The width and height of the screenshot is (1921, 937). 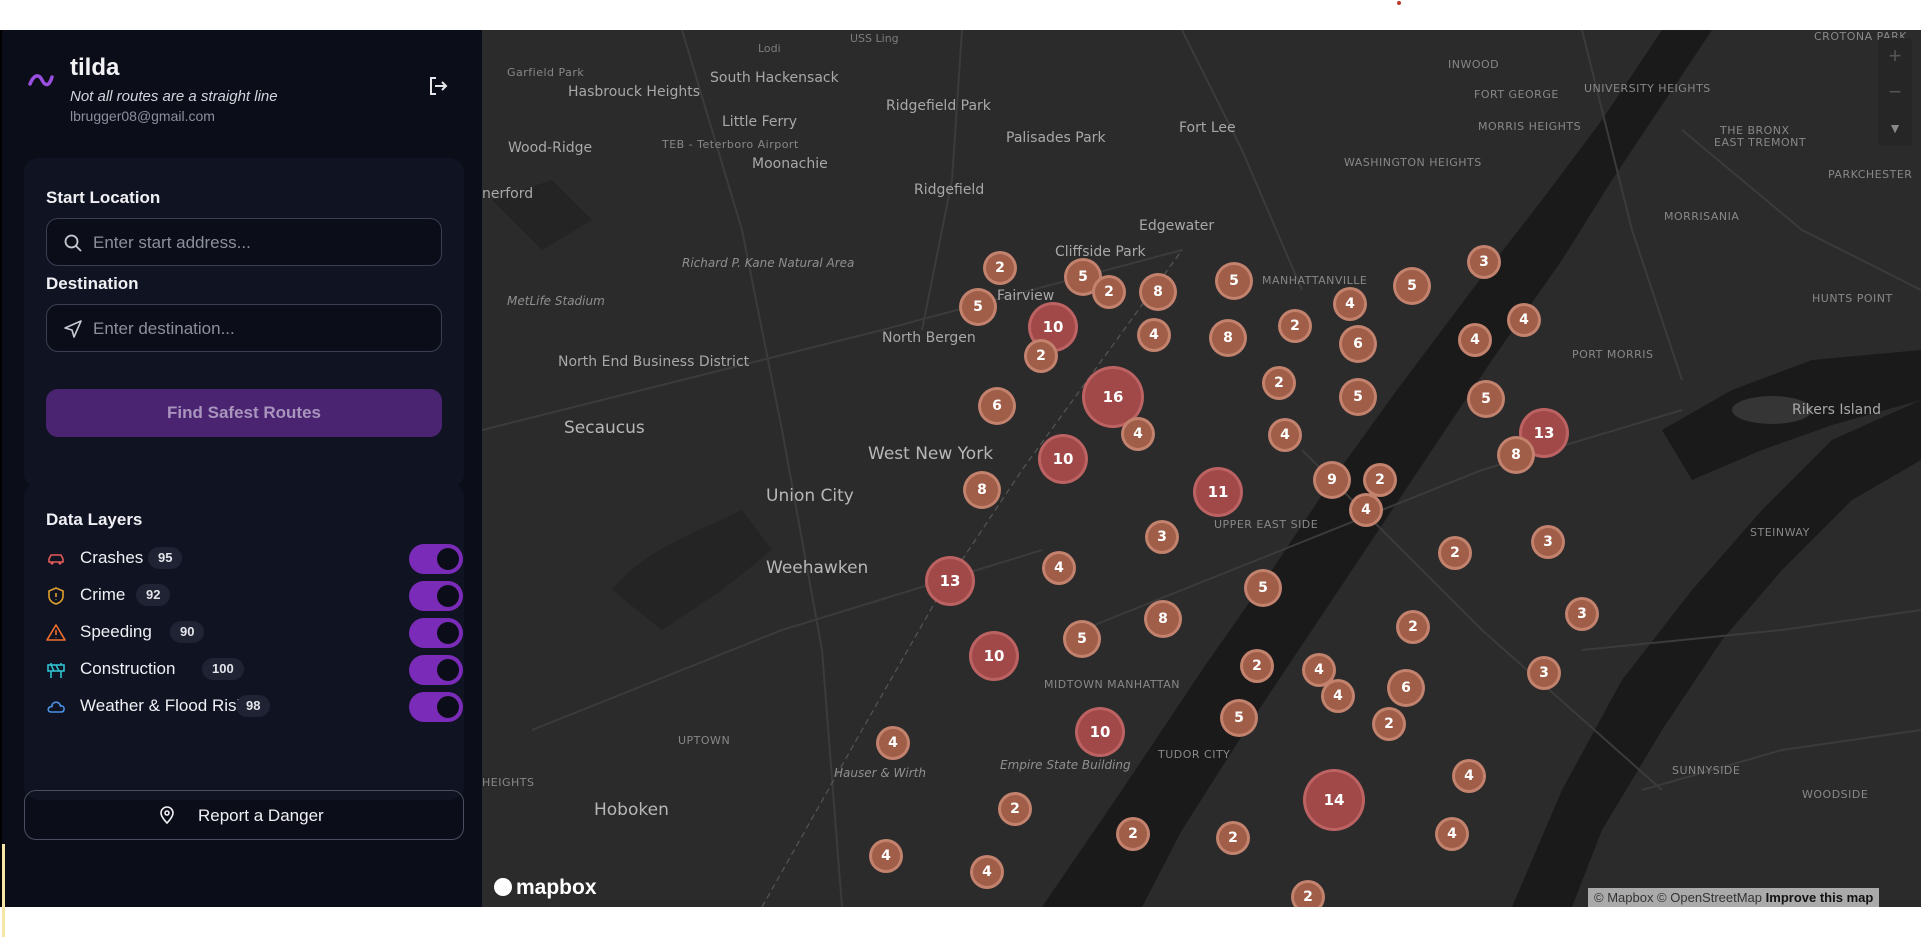 What do you see at coordinates (1895, 128) in the screenshot?
I see `compass-icon: ▼` at bounding box center [1895, 128].